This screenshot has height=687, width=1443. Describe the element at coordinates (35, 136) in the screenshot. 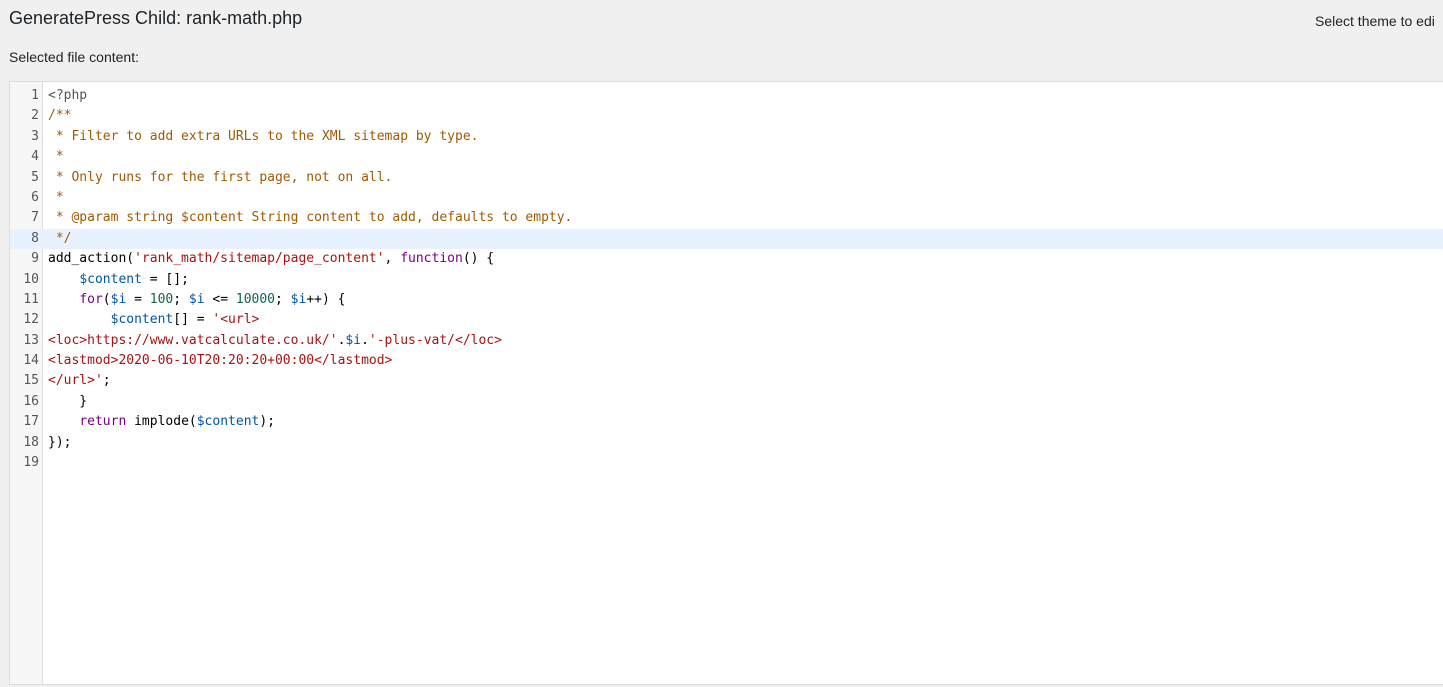

I see `line-number: 3` at that location.